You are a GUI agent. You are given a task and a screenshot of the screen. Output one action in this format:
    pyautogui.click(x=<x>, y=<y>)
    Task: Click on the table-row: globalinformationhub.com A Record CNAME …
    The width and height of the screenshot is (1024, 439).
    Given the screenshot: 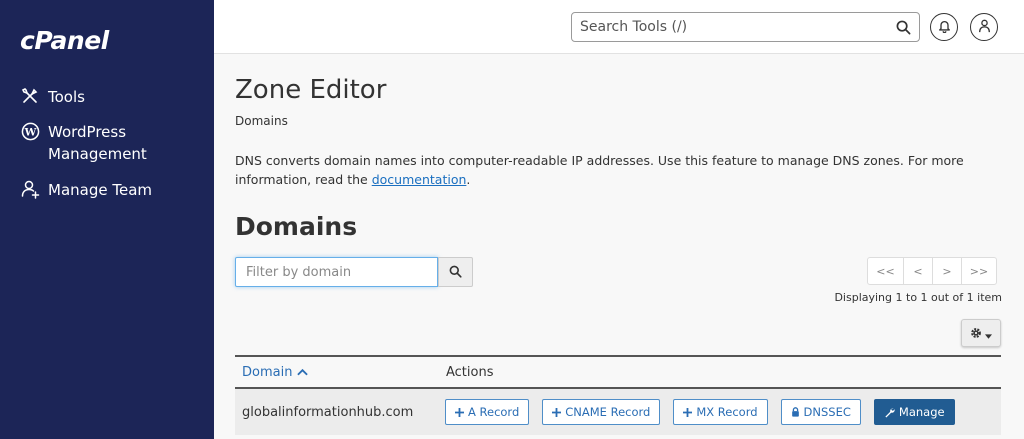 What is the action you would take?
    pyautogui.click(x=618, y=412)
    